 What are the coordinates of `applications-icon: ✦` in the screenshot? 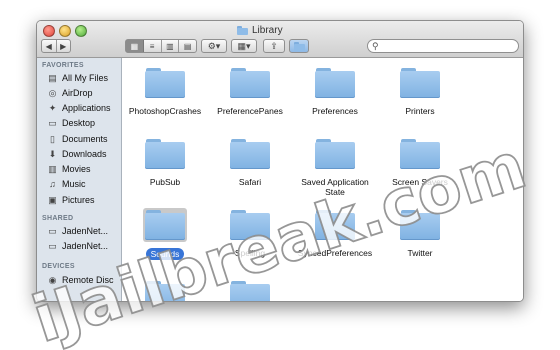 It's located at (52, 107).